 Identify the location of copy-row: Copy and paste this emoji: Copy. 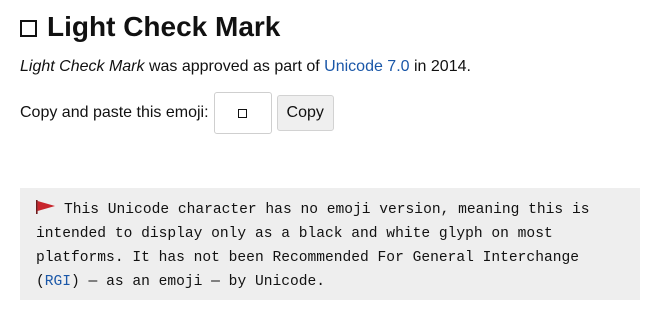
(177, 113).